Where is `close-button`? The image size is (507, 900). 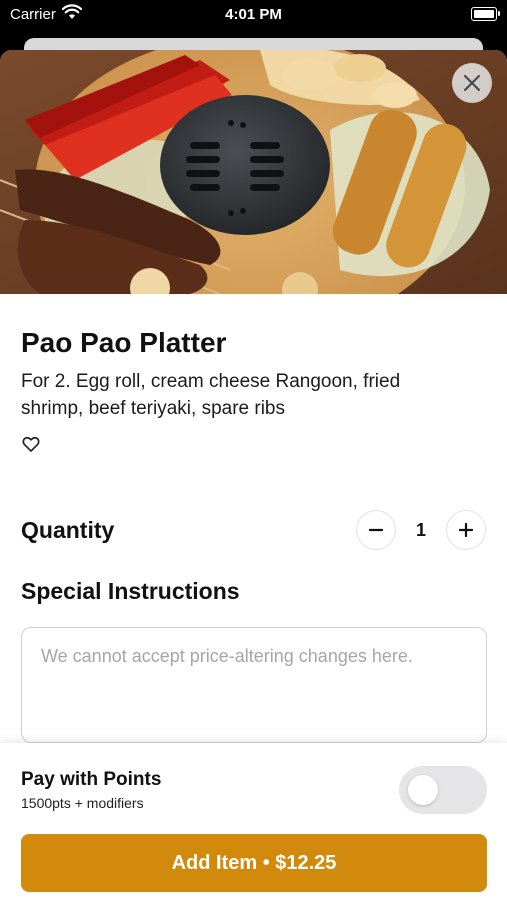 close-button is located at coordinates (472, 83).